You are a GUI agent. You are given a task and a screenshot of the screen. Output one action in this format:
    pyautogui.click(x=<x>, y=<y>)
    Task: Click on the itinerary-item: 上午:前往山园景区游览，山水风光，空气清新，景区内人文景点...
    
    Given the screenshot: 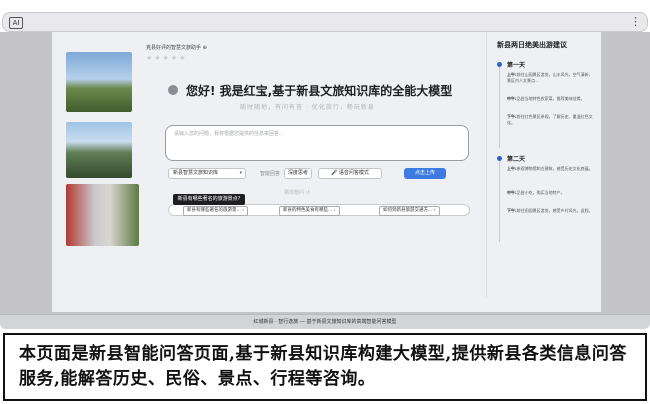 What is the action you would take?
    pyautogui.click(x=550, y=78)
    